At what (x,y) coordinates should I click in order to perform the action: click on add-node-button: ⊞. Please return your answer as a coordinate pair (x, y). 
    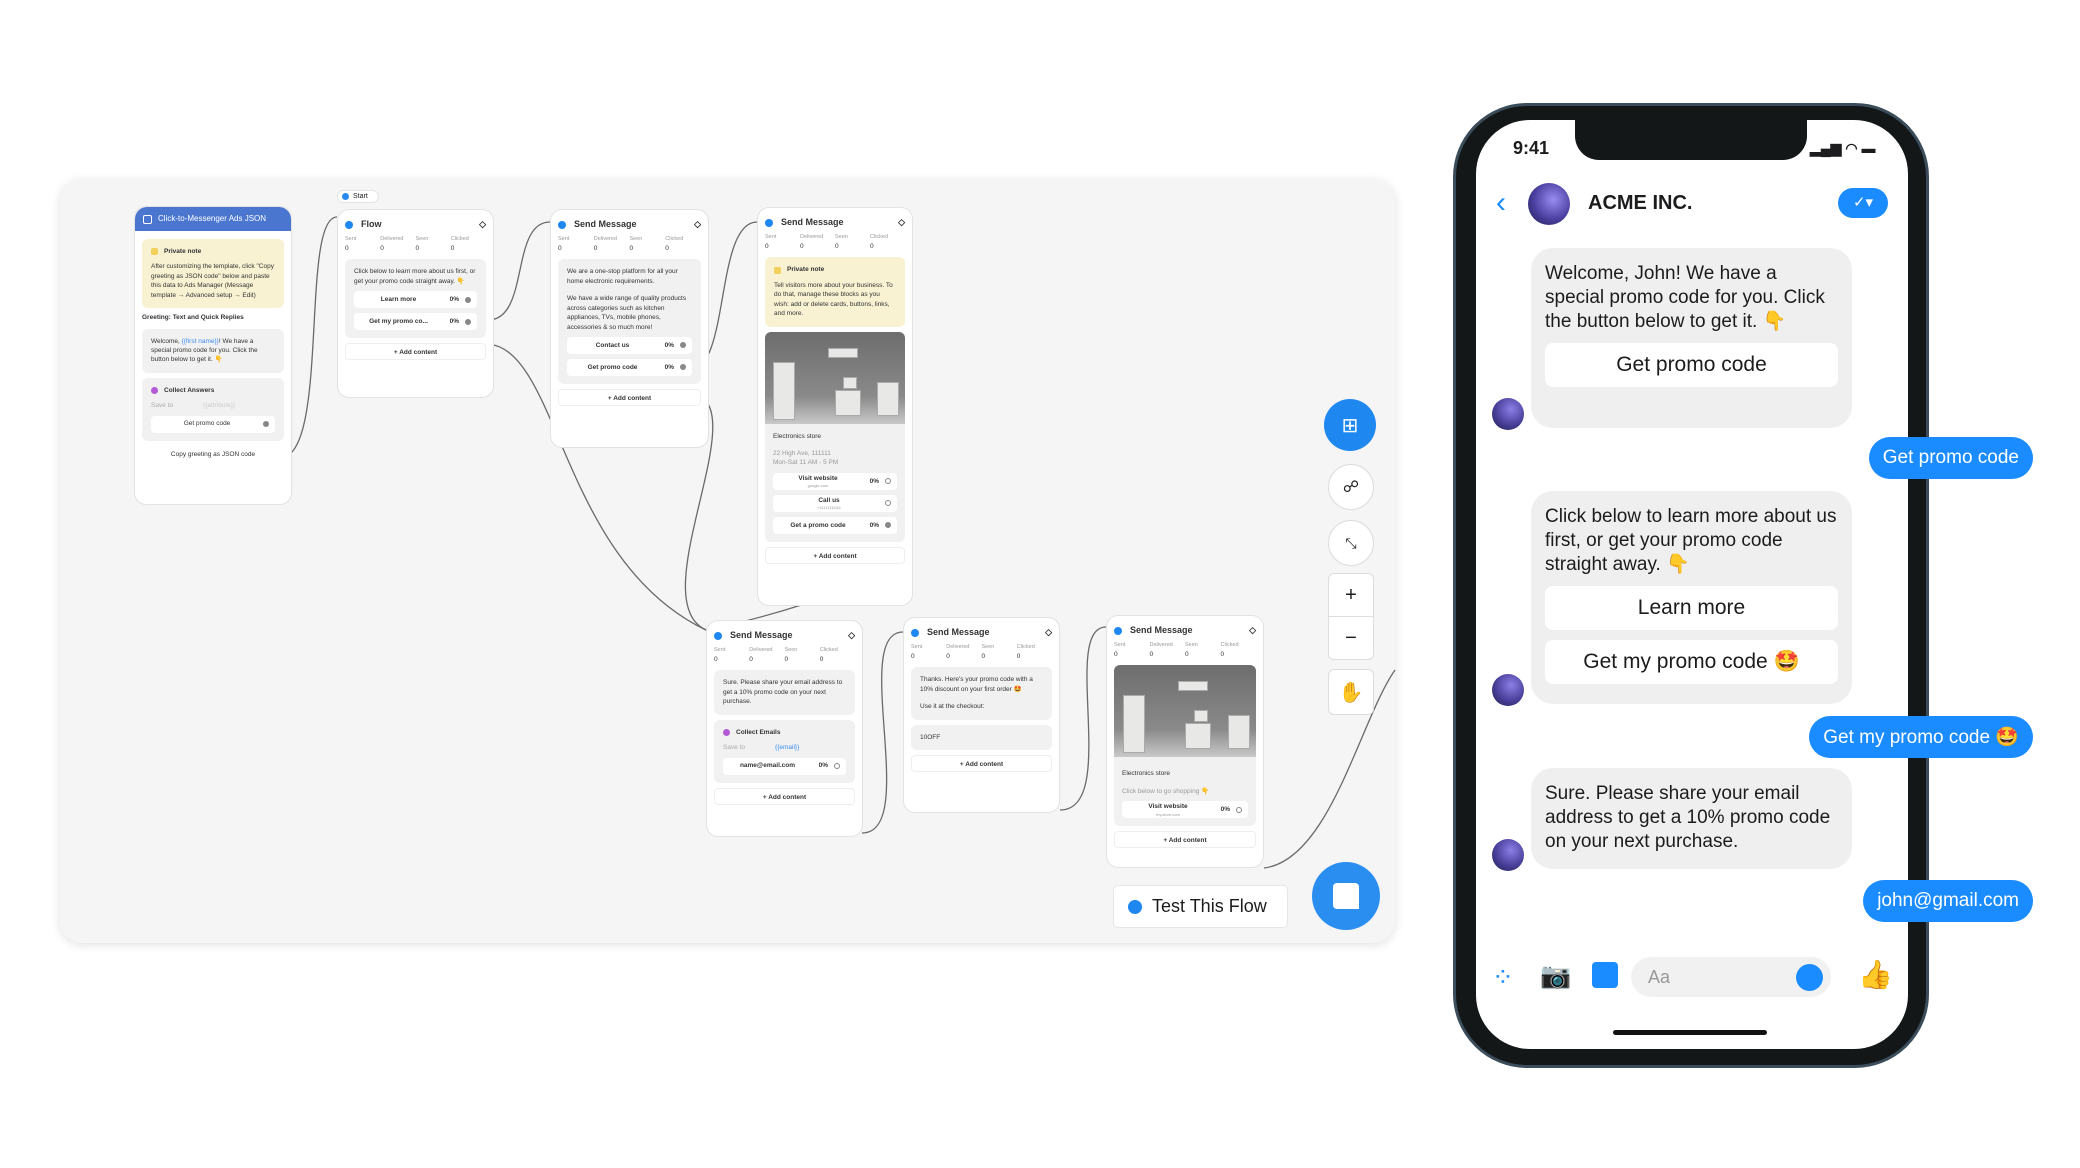
    Looking at the image, I should click on (1350, 425).